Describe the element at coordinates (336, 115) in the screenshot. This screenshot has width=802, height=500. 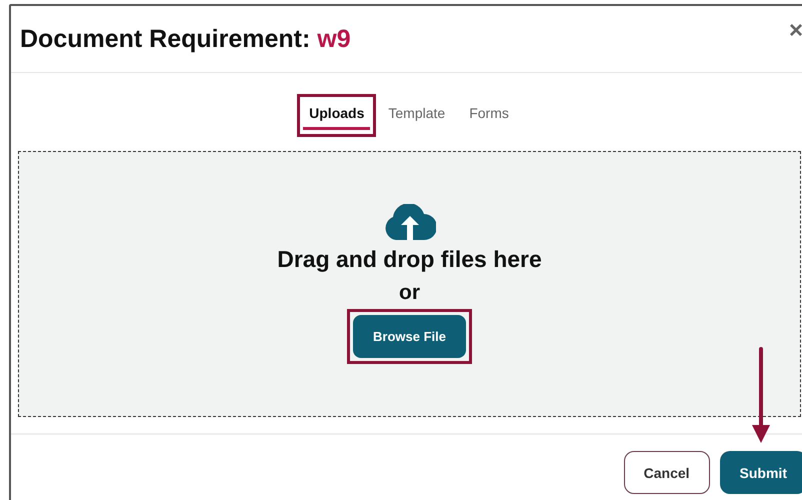
I see `tab: Uploads` at that location.